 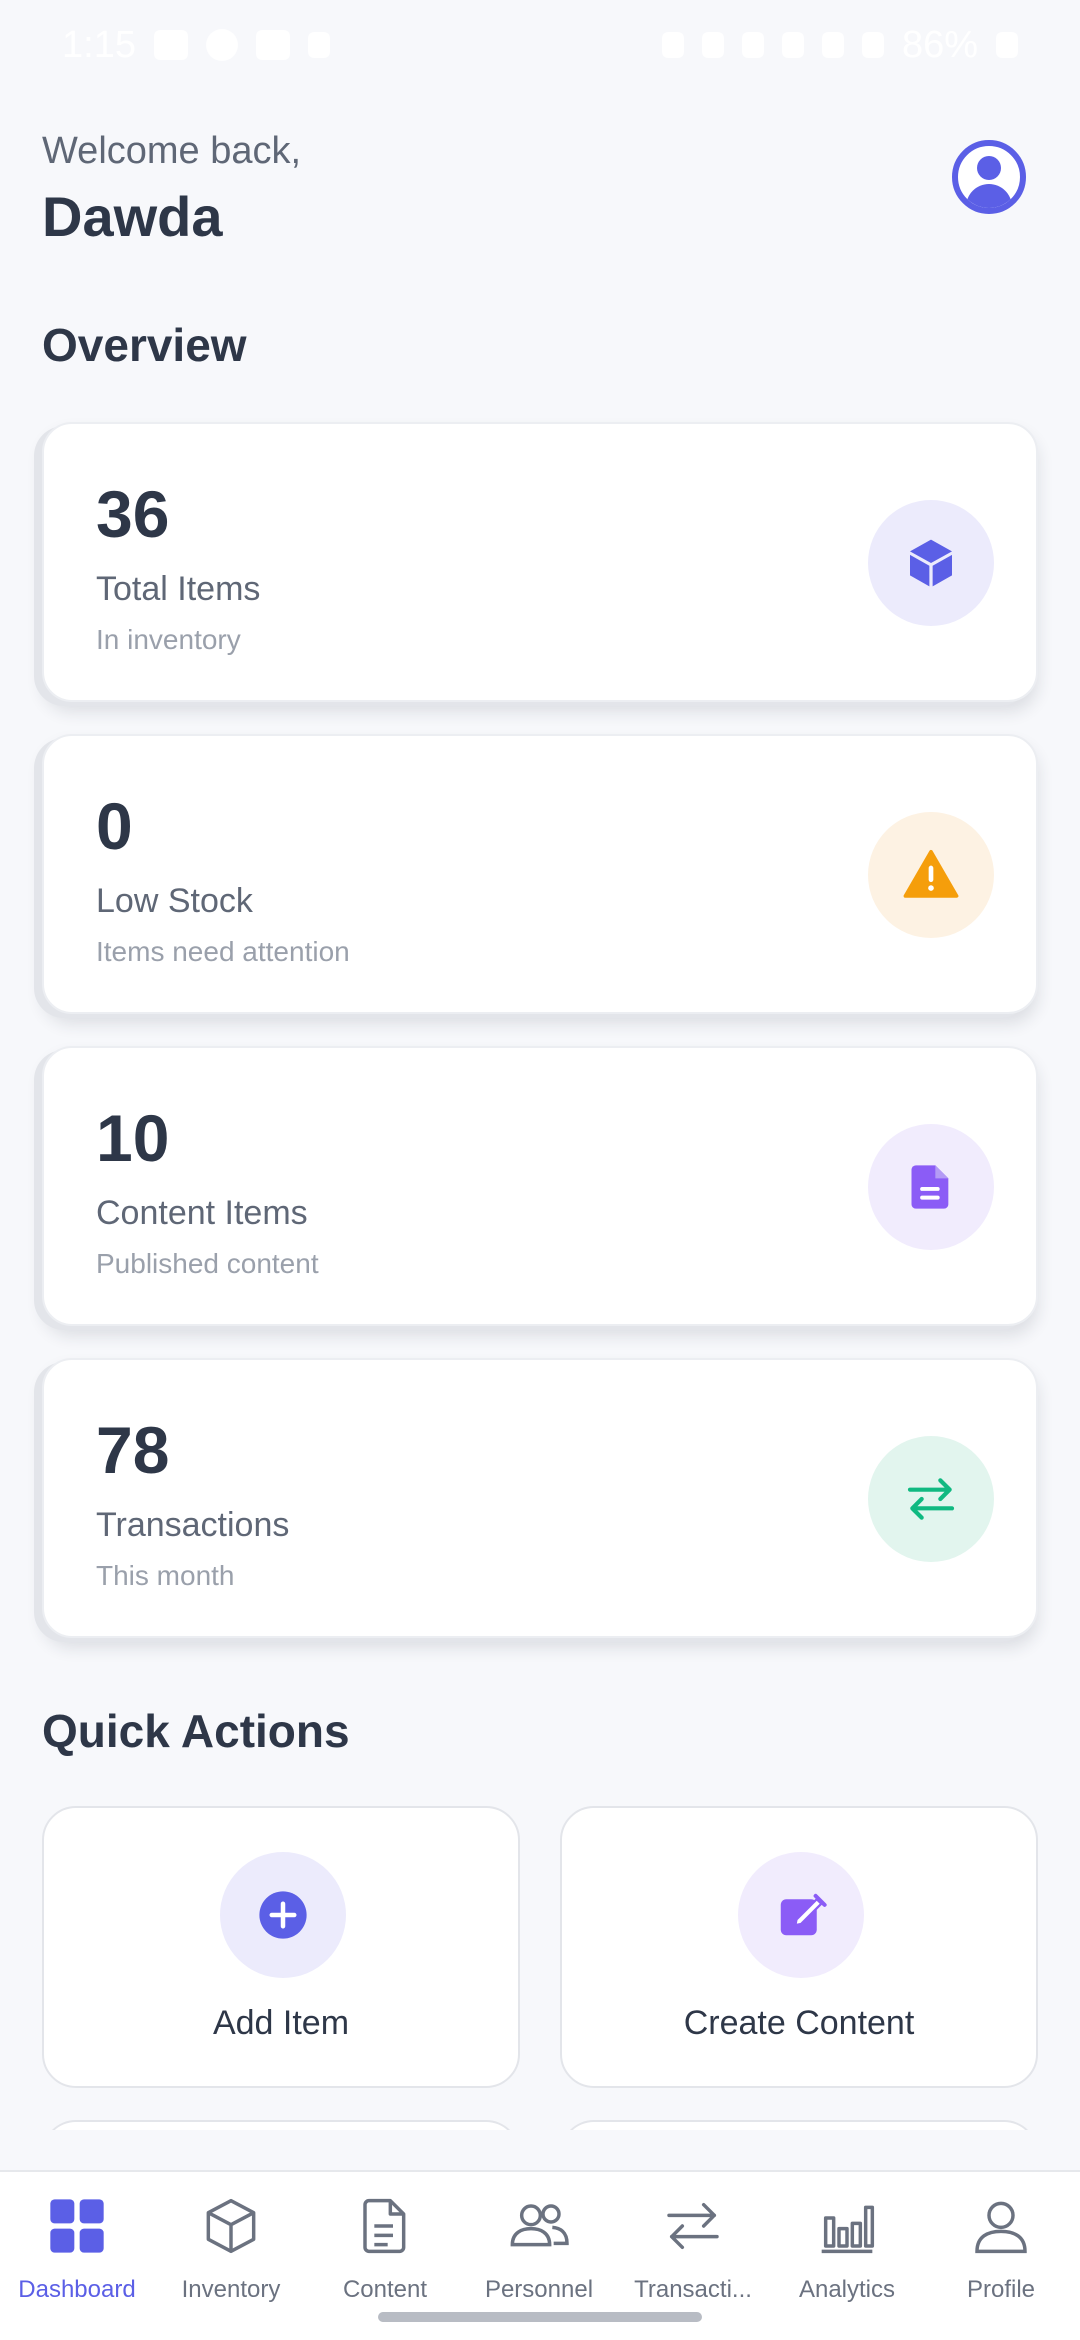 What do you see at coordinates (165, 1575) in the screenshot?
I see `stat-subtitle: This month` at bounding box center [165, 1575].